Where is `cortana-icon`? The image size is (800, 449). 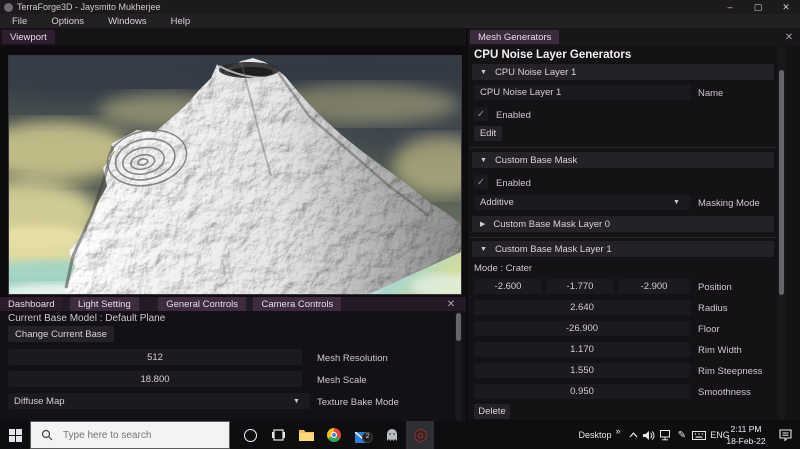 cortana-icon is located at coordinates (250, 435).